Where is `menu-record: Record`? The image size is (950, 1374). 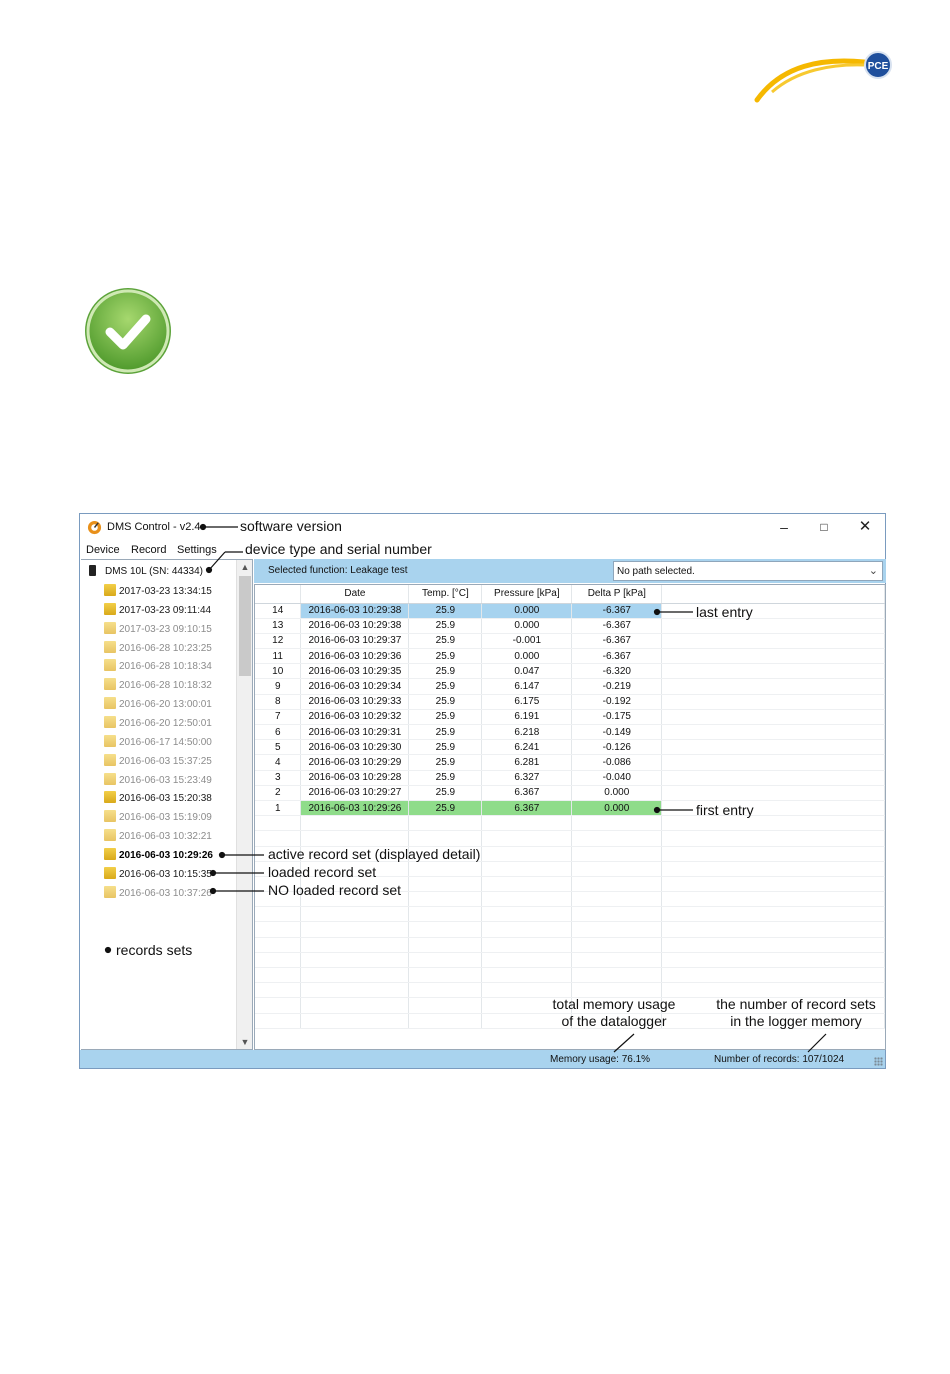
menu-record: Record is located at coordinates (148, 550).